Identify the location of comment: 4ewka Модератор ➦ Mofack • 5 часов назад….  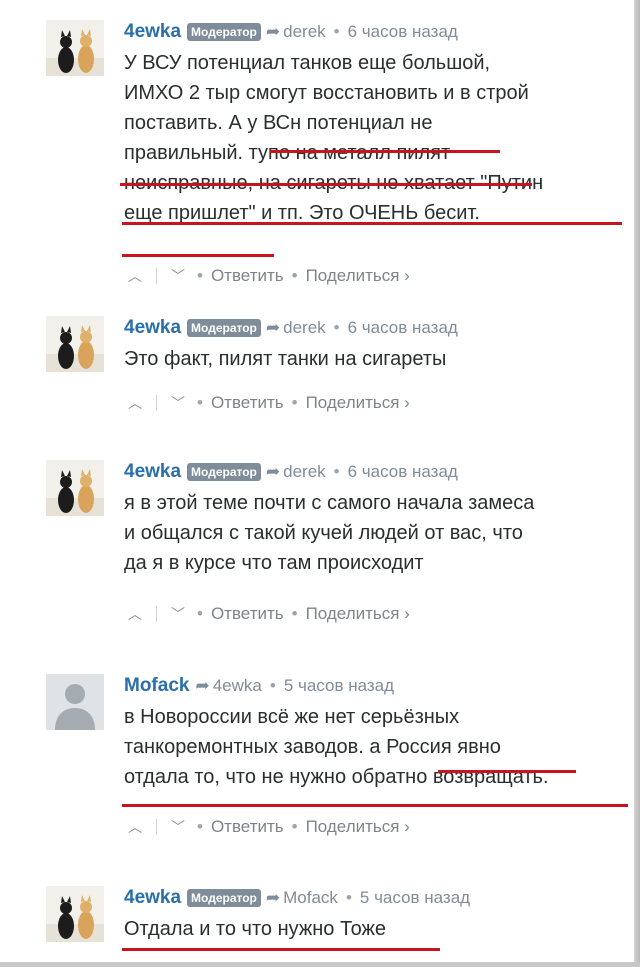
(317, 921).